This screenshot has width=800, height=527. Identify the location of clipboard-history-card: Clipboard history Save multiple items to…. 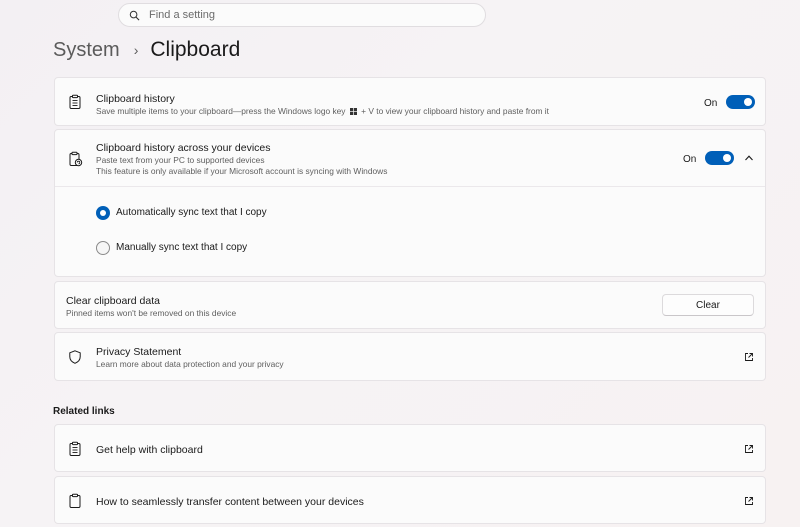
(410, 101).